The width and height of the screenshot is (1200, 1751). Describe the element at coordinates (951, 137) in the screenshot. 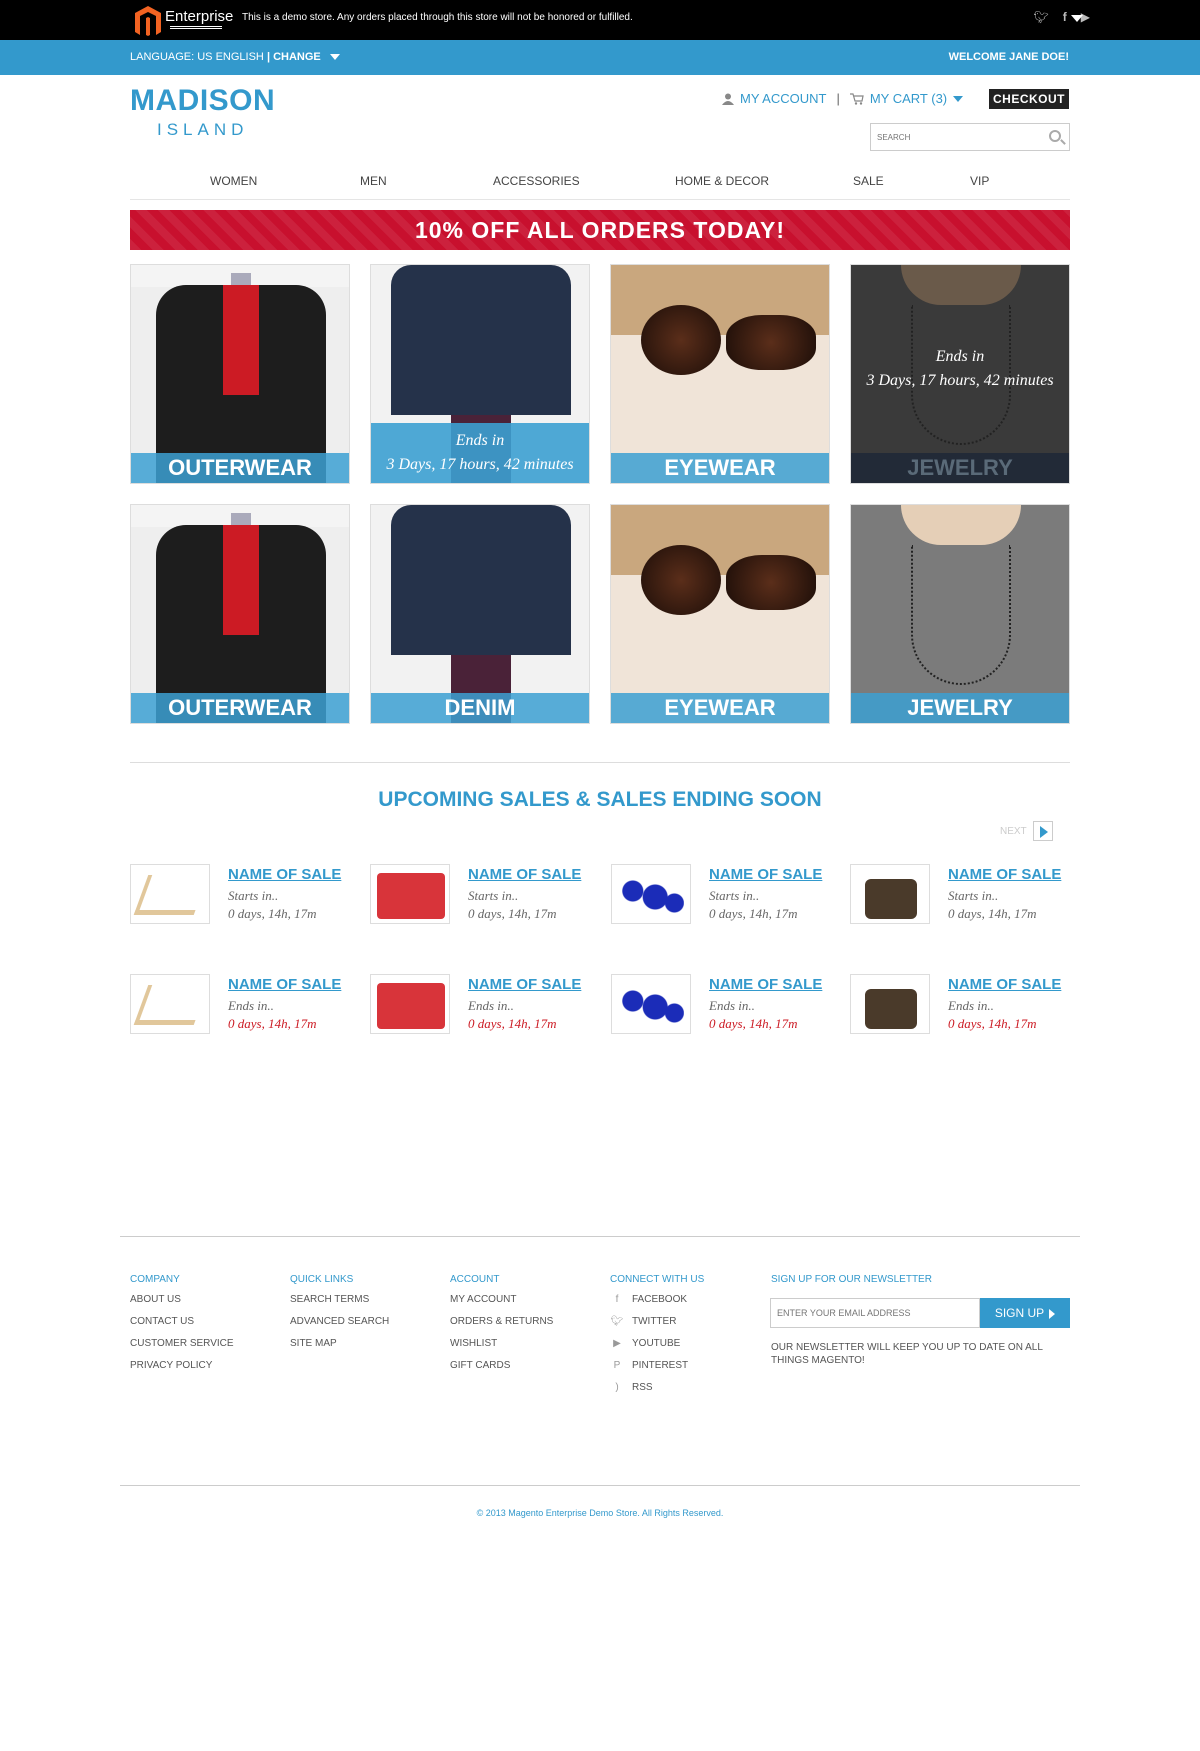

I see `search-input` at that location.